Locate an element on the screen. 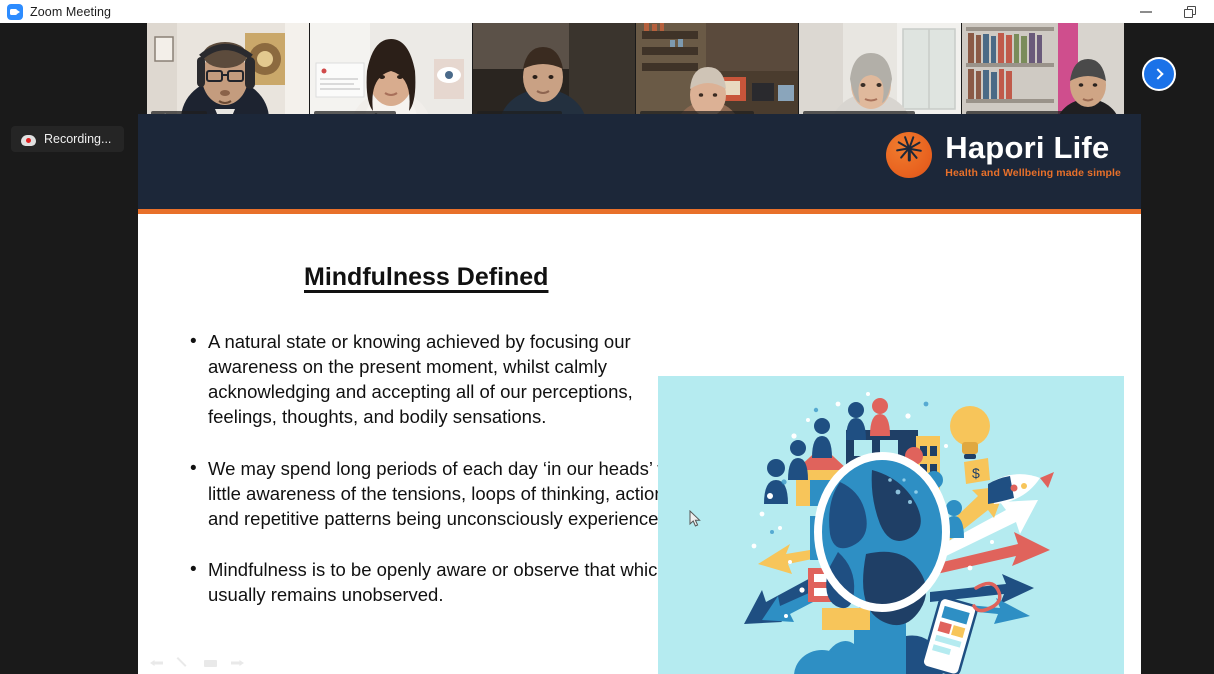 The height and width of the screenshot is (674, 1214). pen-icon is located at coordinates (184, 663).